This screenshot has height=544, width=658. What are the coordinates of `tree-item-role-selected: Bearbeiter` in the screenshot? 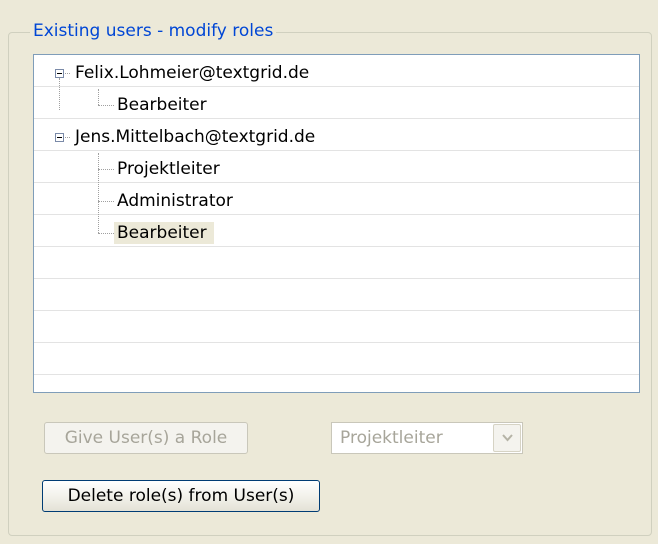 It's located at (164, 233).